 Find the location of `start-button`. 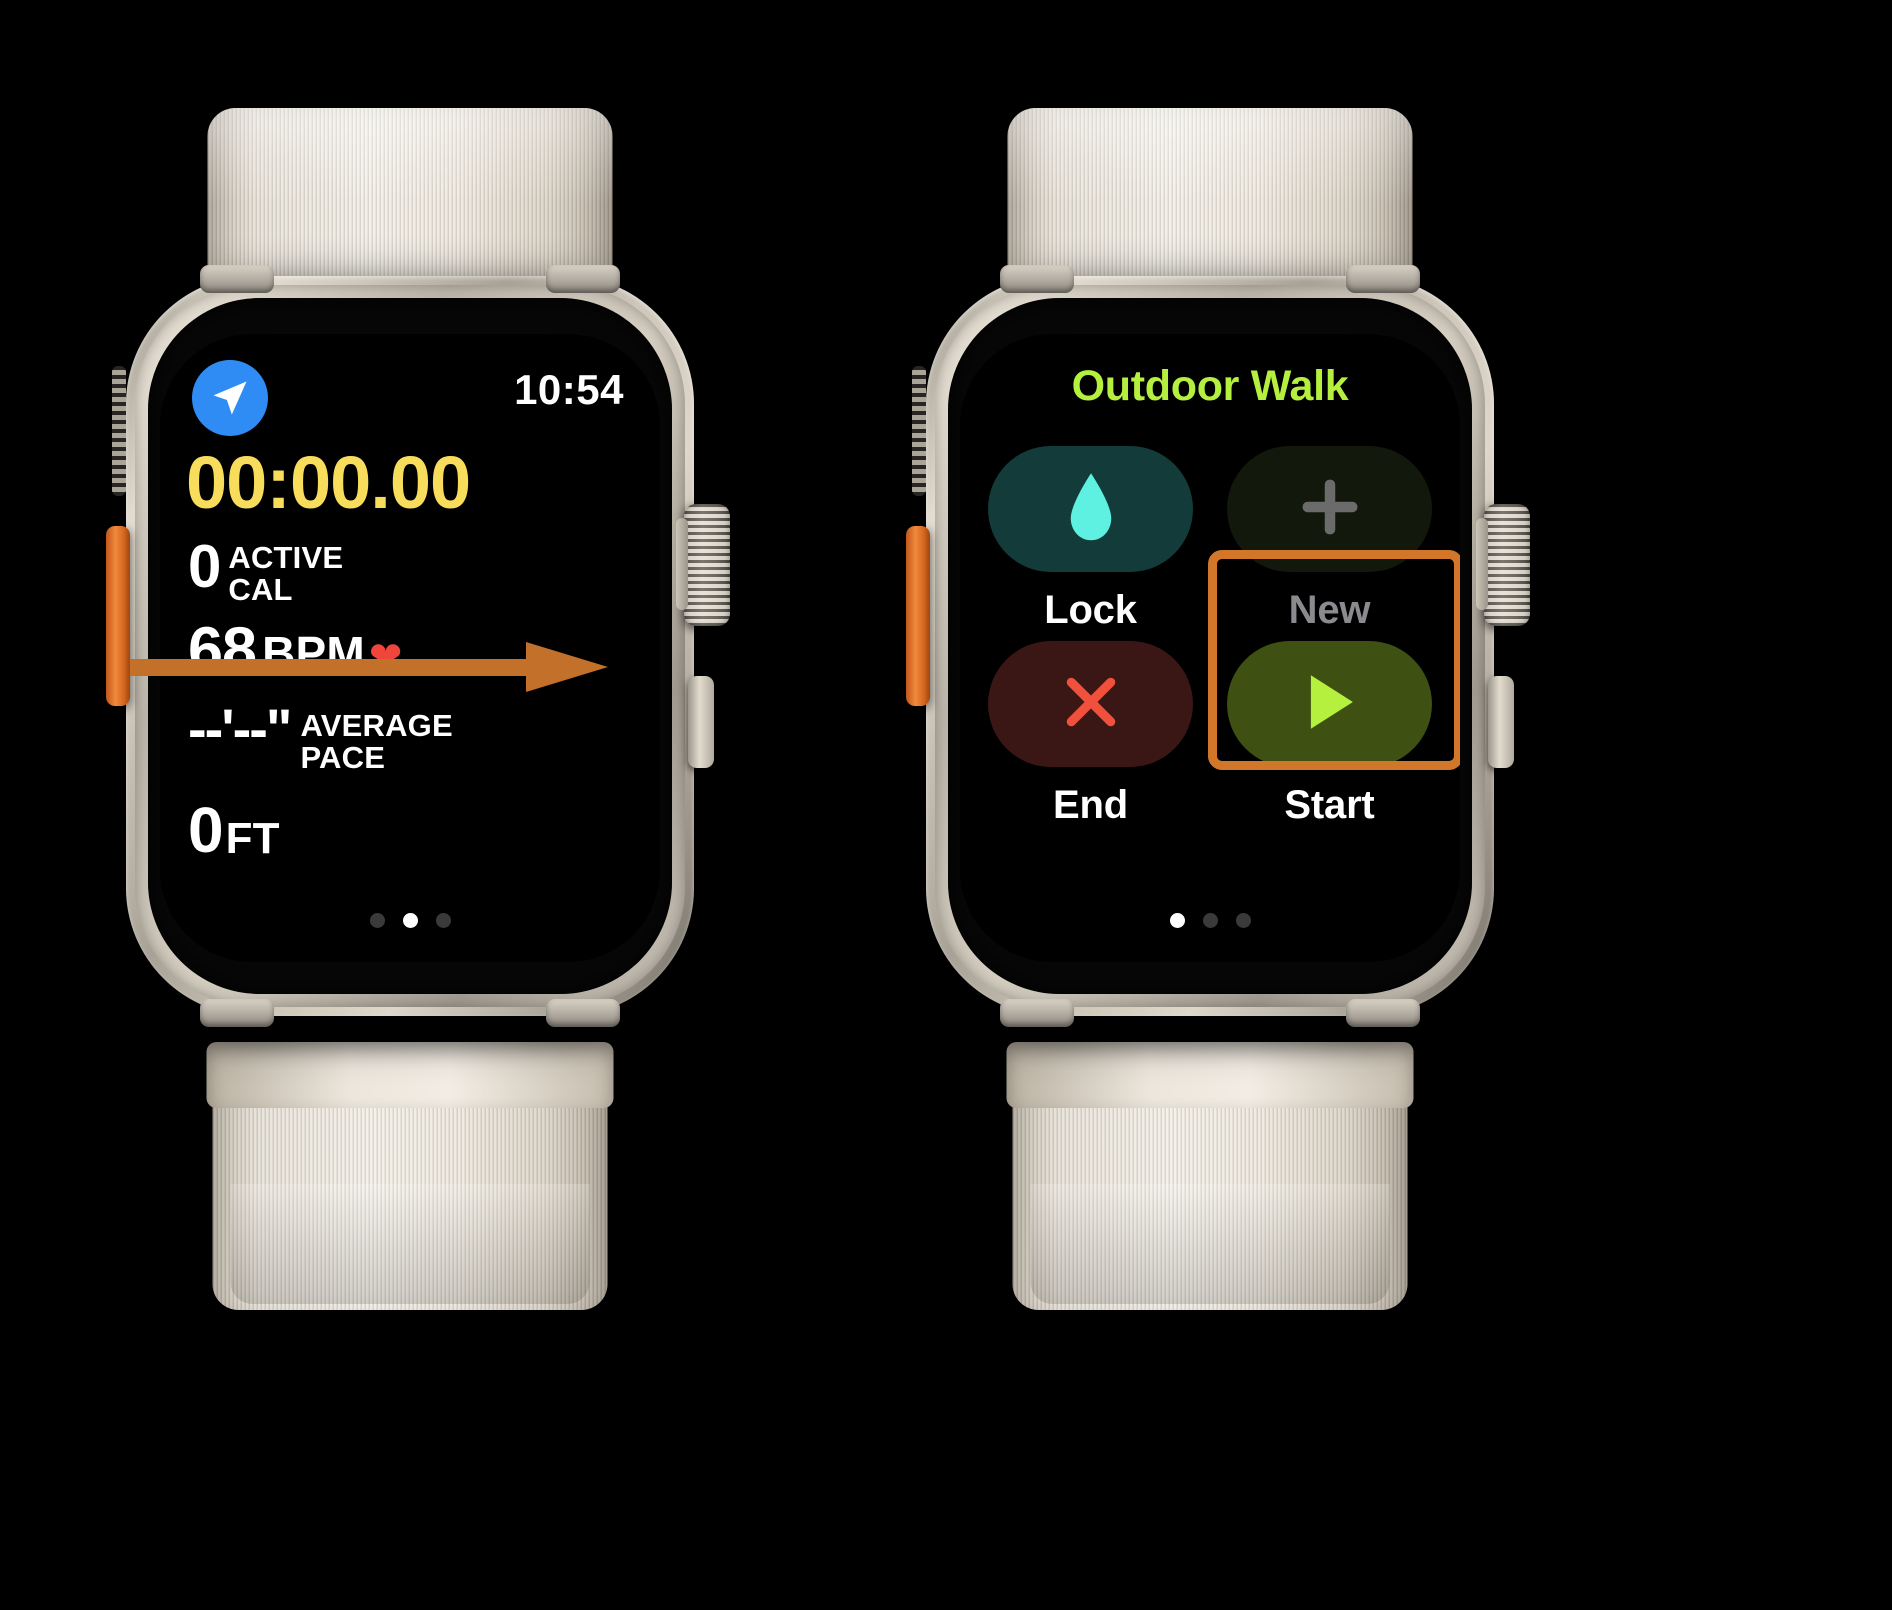

start-button is located at coordinates (1329, 704).